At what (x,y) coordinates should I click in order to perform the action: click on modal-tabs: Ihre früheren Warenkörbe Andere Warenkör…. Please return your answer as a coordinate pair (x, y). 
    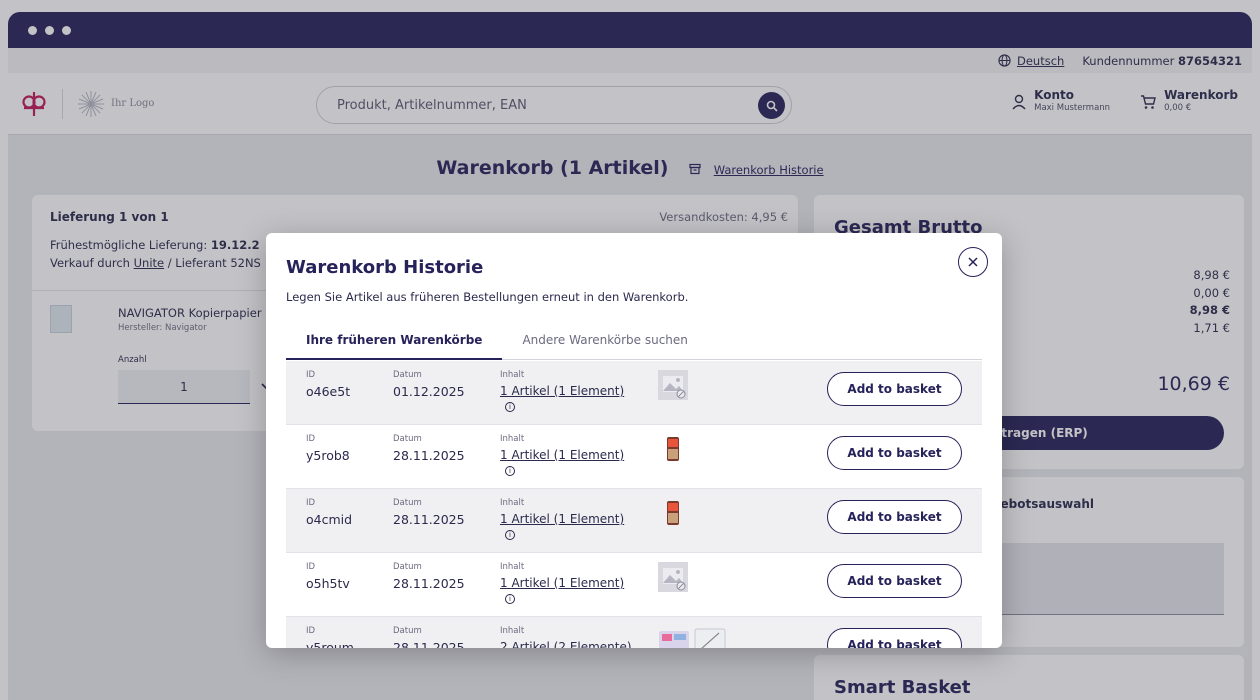
    Looking at the image, I should click on (634, 344).